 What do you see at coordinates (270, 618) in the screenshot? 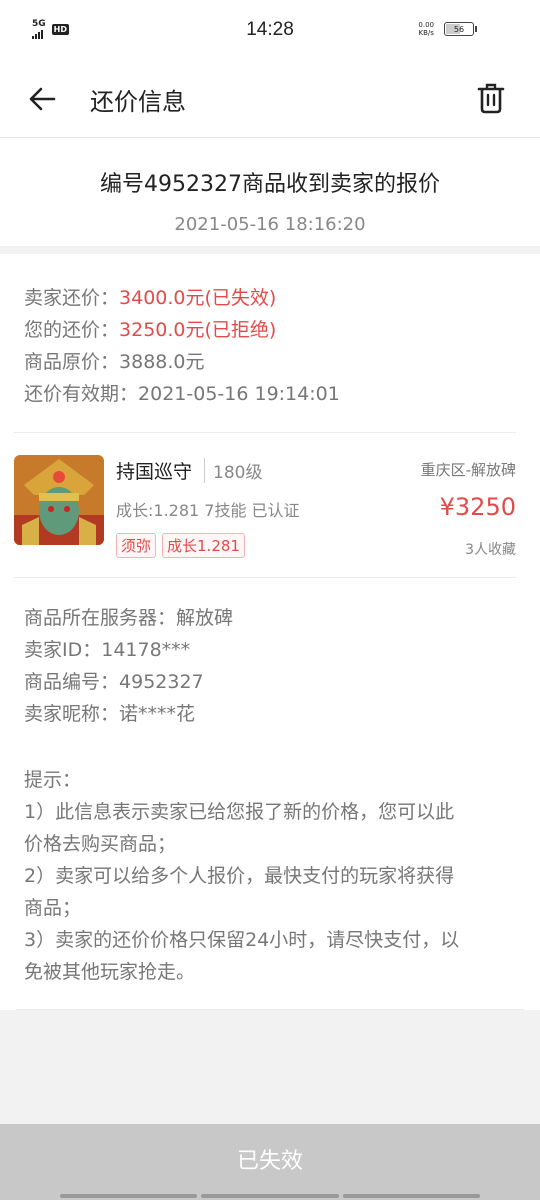
I see `server-row: 商品所在服务器： 解放碑` at bounding box center [270, 618].